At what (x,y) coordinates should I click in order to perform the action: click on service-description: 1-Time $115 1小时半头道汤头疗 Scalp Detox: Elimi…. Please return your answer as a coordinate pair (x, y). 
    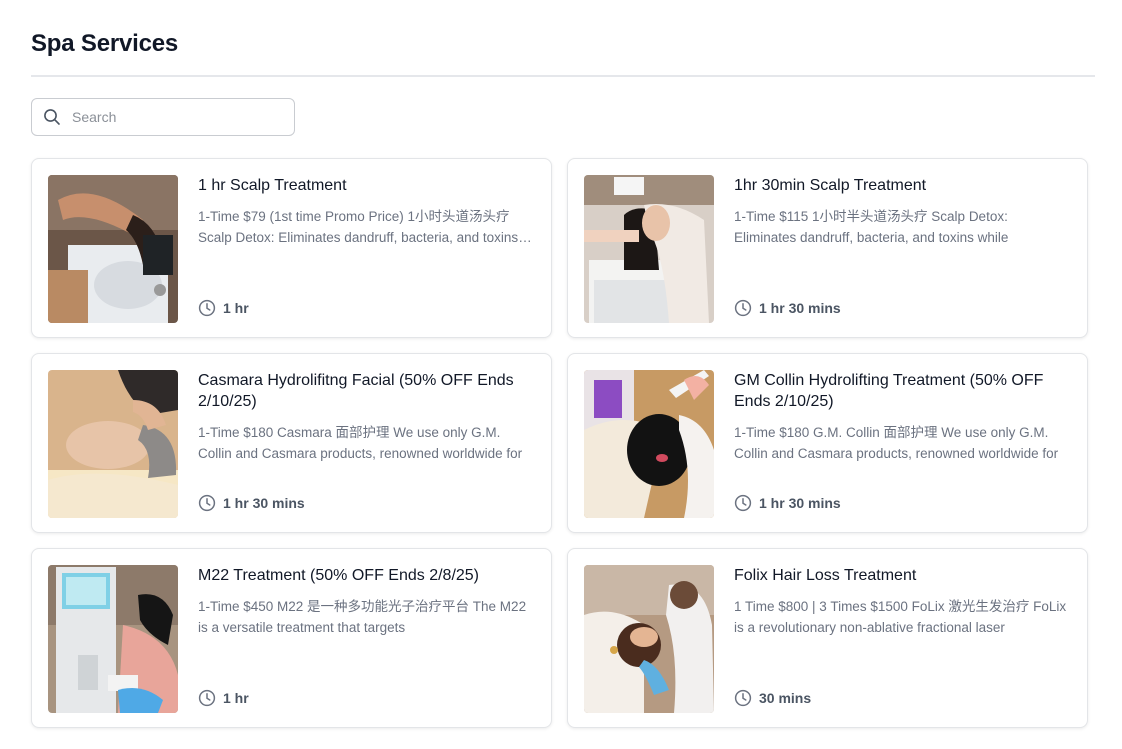
    Looking at the image, I should click on (871, 227).